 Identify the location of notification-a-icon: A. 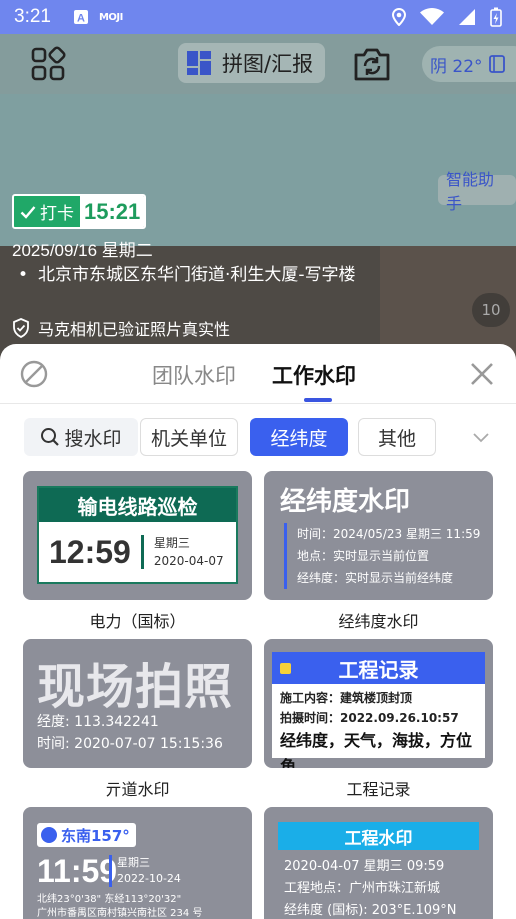
(80, 17).